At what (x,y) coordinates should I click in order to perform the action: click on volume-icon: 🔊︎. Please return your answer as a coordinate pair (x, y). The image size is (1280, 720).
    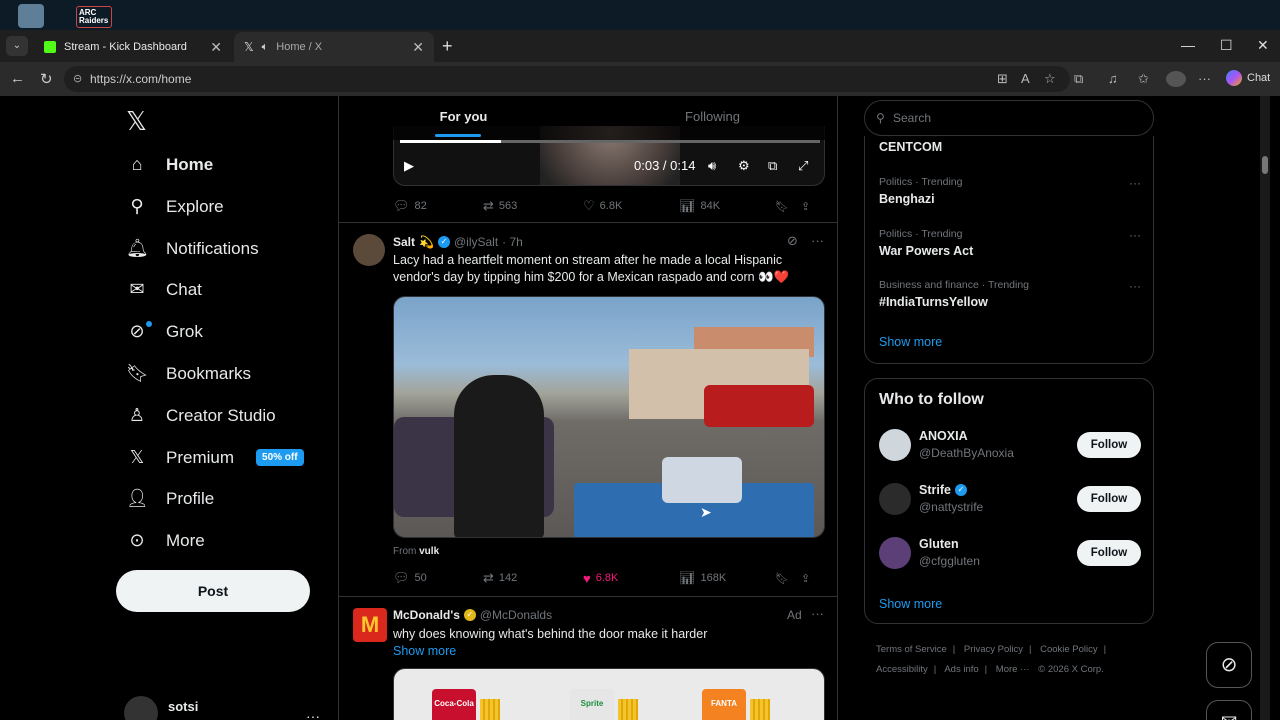
    Looking at the image, I should click on (712, 166).